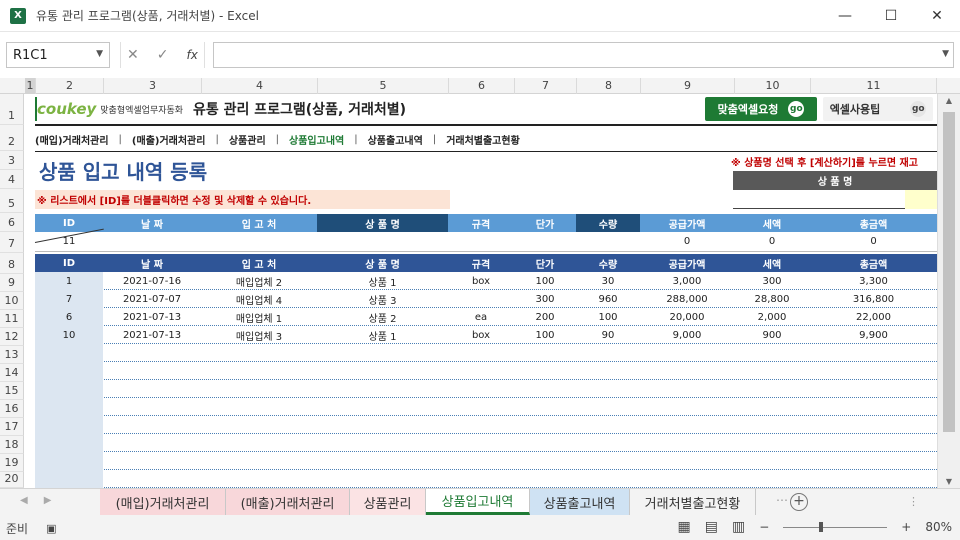 This screenshot has width=960, height=540. Describe the element at coordinates (72, 139) in the screenshot. I see `nav-item: (매입)거래처관리` at that location.